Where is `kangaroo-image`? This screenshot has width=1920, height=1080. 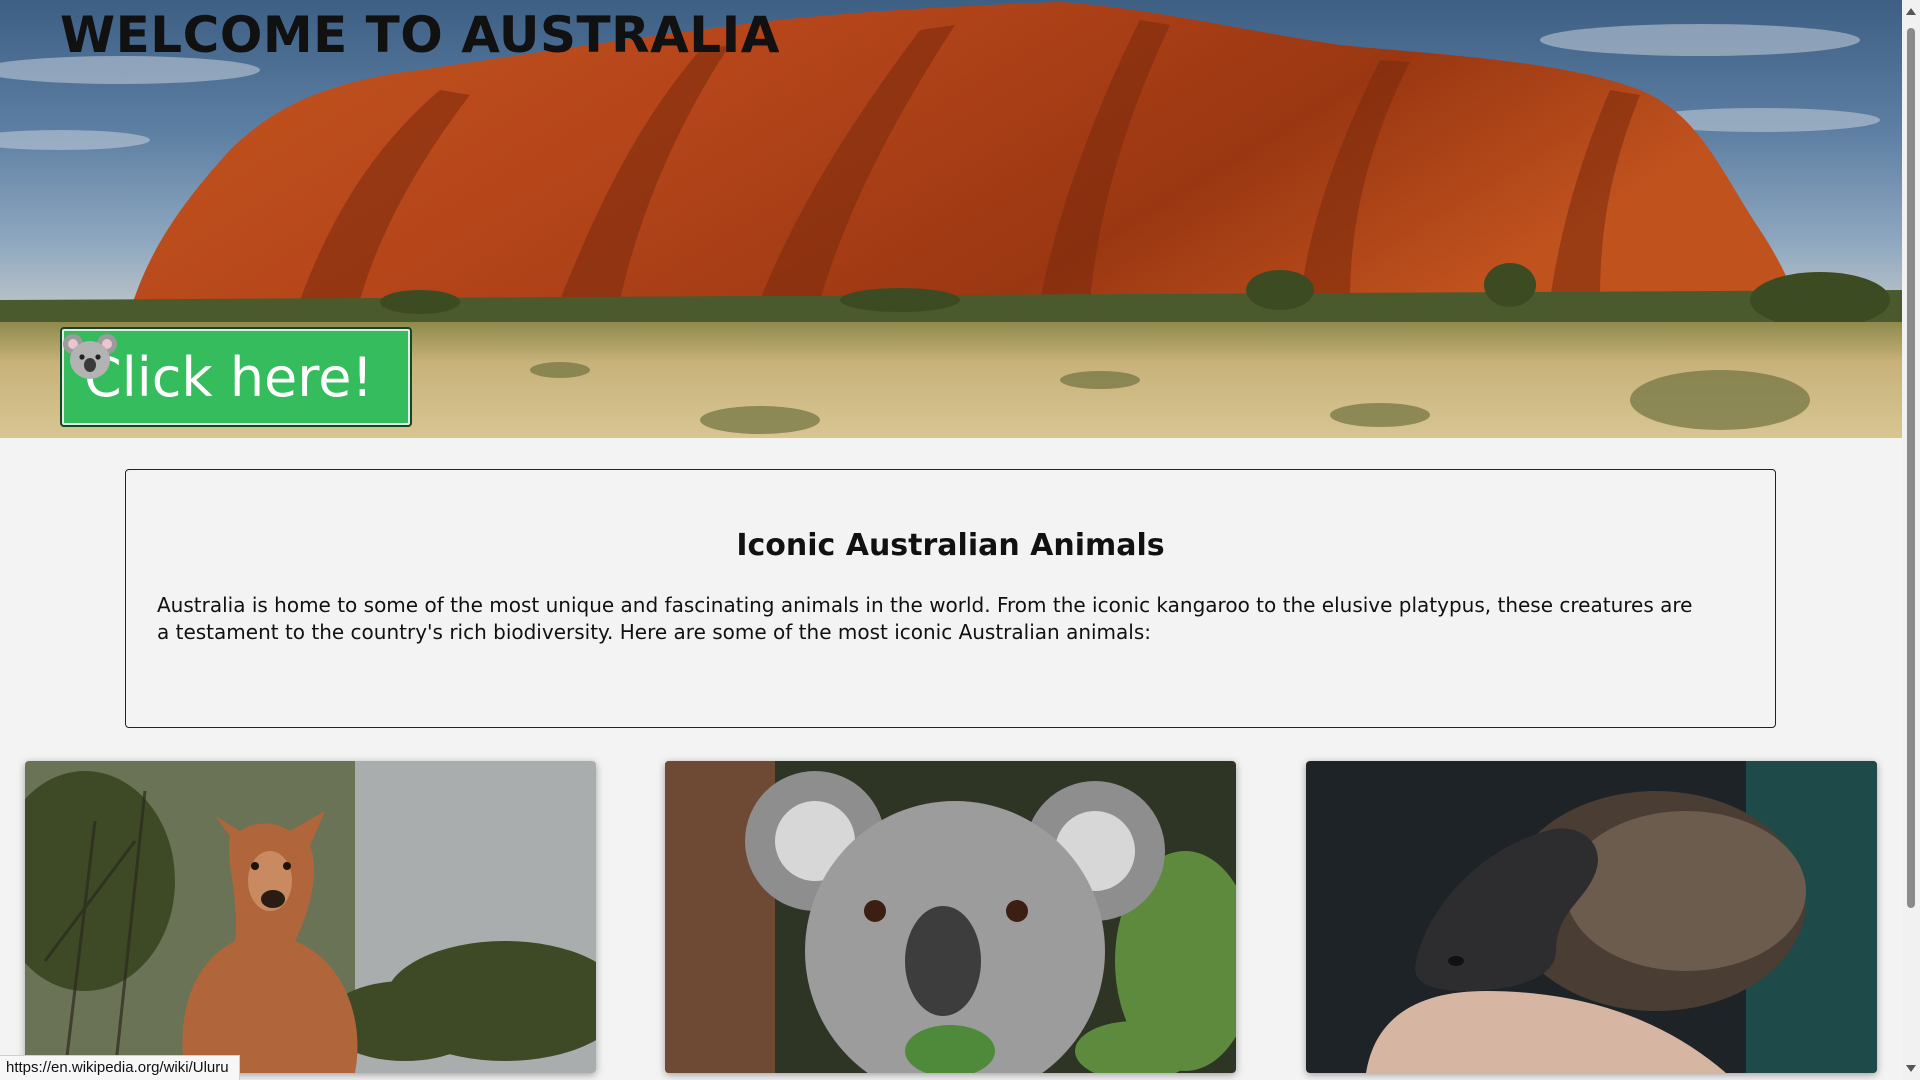 kangaroo-image is located at coordinates (310, 917).